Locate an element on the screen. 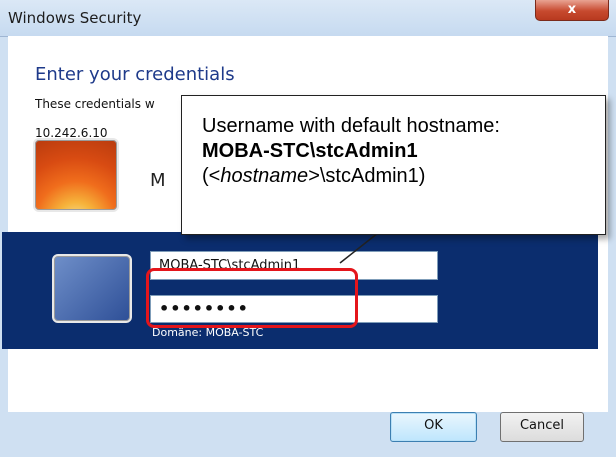 This screenshot has height=457, width=616. callout-hostname: hostname is located at coordinates (264, 176).